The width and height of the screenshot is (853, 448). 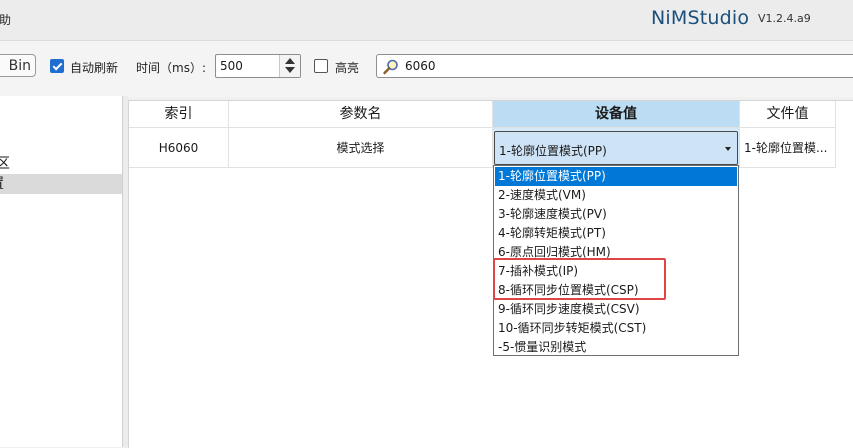 What do you see at coordinates (616, 309) in the screenshot?
I see `dropdown-option: 9-循环同步速度模式(CSV)` at bounding box center [616, 309].